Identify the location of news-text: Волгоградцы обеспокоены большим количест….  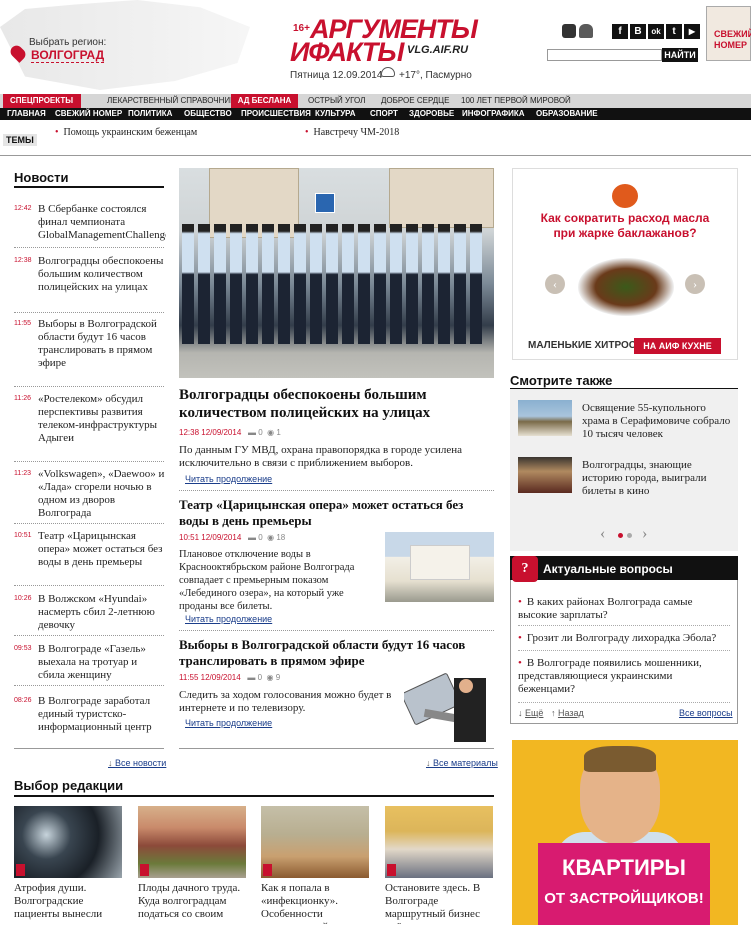
(102, 281).